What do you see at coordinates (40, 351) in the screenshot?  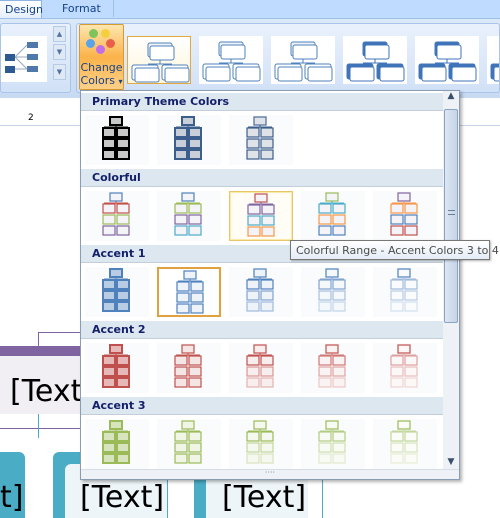 I see `purple-shape-bar` at bounding box center [40, 351].